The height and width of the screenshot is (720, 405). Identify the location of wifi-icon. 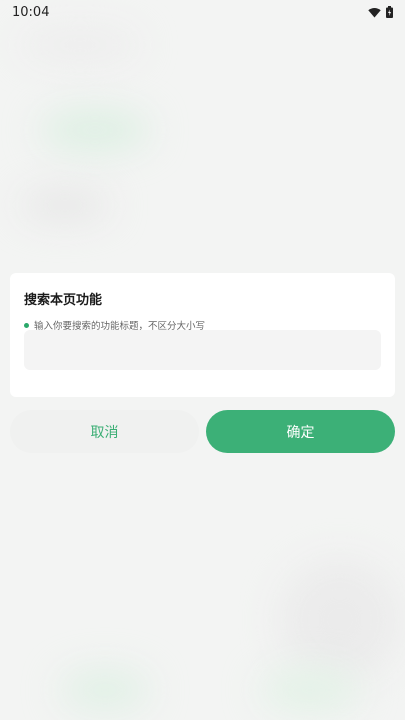
(374, 12).